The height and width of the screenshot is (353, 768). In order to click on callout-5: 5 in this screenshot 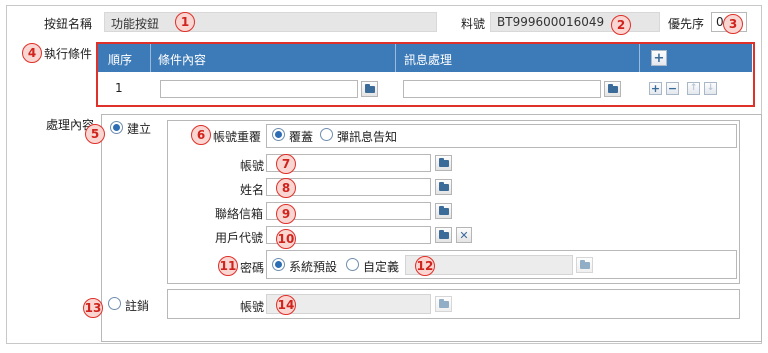, I will do `click(95, 134)`.